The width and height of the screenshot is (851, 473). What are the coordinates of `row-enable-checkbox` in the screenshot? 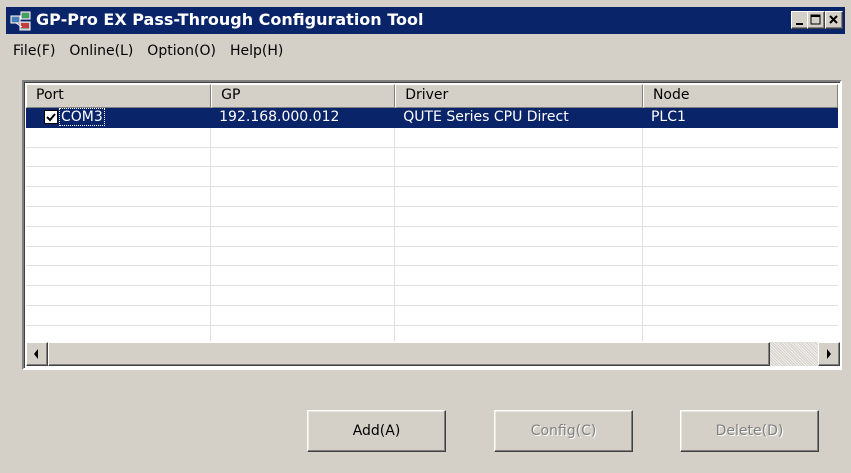 It's located at (51, 117).